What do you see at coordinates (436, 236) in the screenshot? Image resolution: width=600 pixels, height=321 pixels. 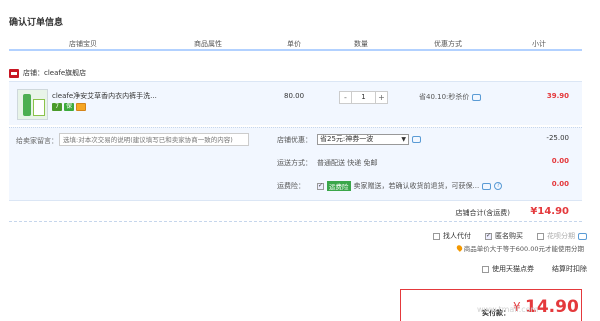 I see `proxy-pay-checkbox` at bounding box center [436, 236].